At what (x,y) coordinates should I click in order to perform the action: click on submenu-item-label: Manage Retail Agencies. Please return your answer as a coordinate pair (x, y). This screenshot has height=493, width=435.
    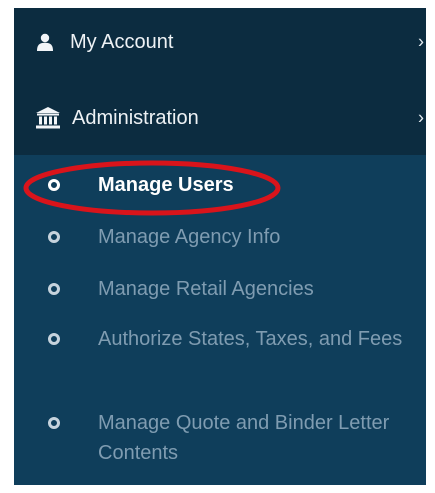
    Looking at the image, I should click on (206, 289).